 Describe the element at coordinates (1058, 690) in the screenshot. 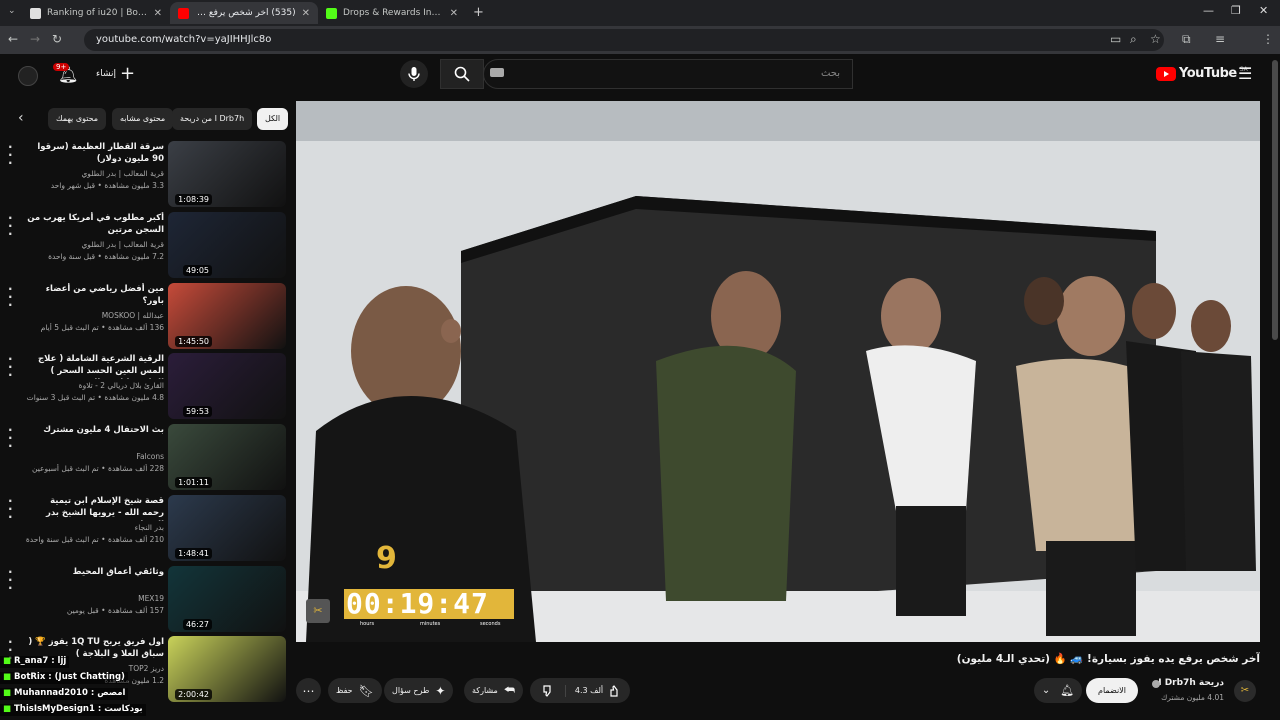

I see `subscribed-button: ⌄ 🔔︎` at that location.